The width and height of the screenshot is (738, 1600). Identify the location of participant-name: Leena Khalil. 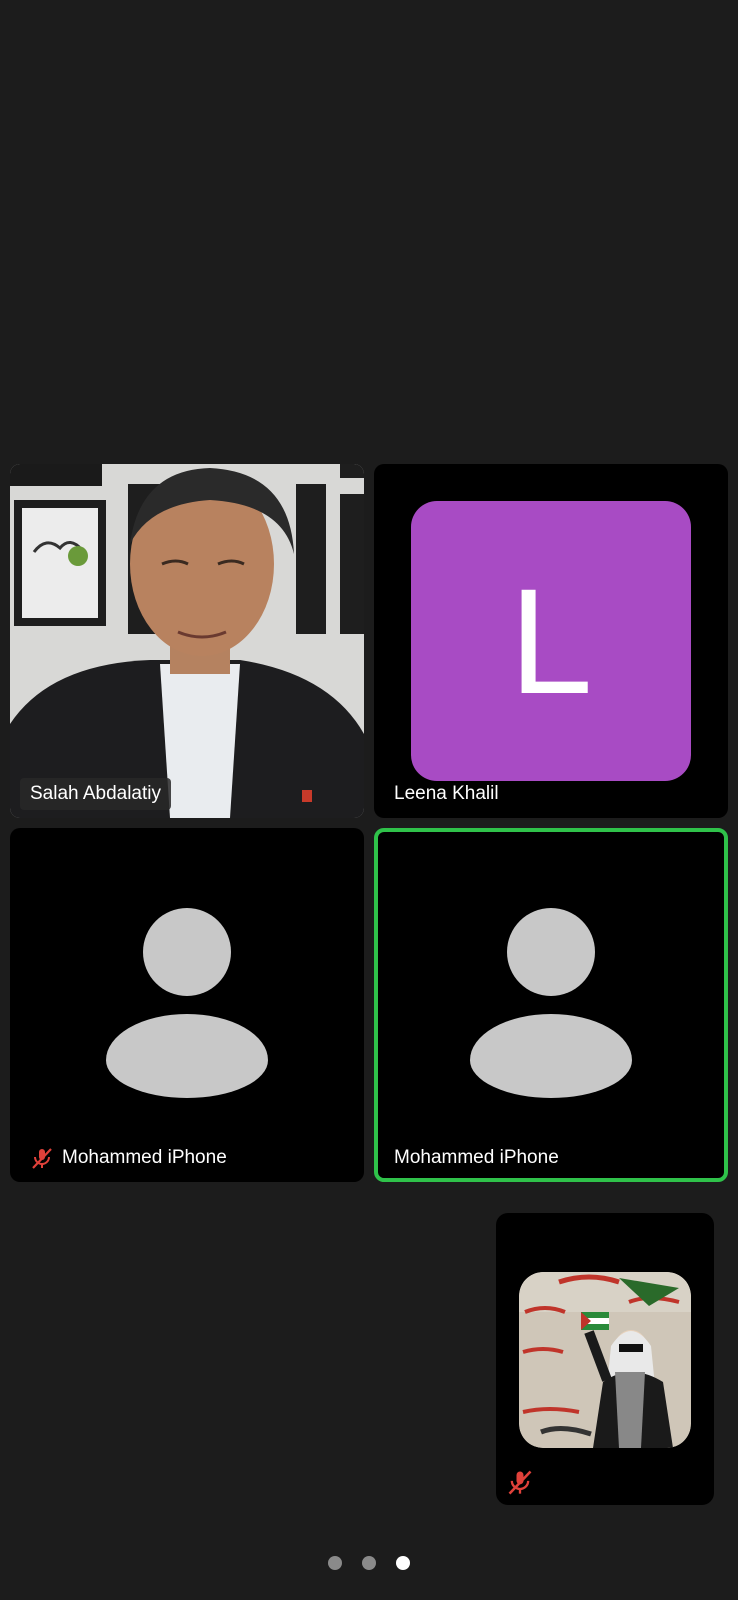
(446, 793).